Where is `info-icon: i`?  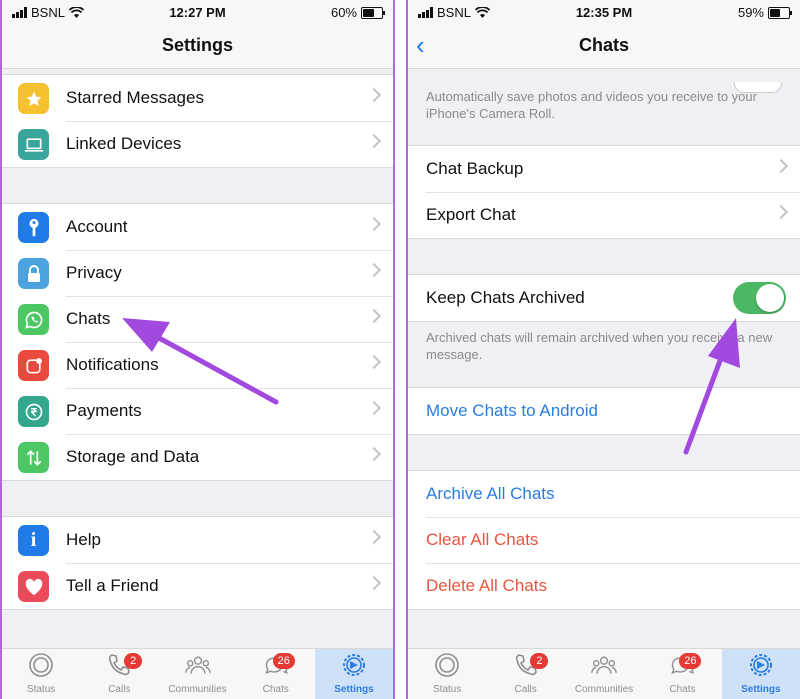
info-icon: i is located at coordinates (33, 540).